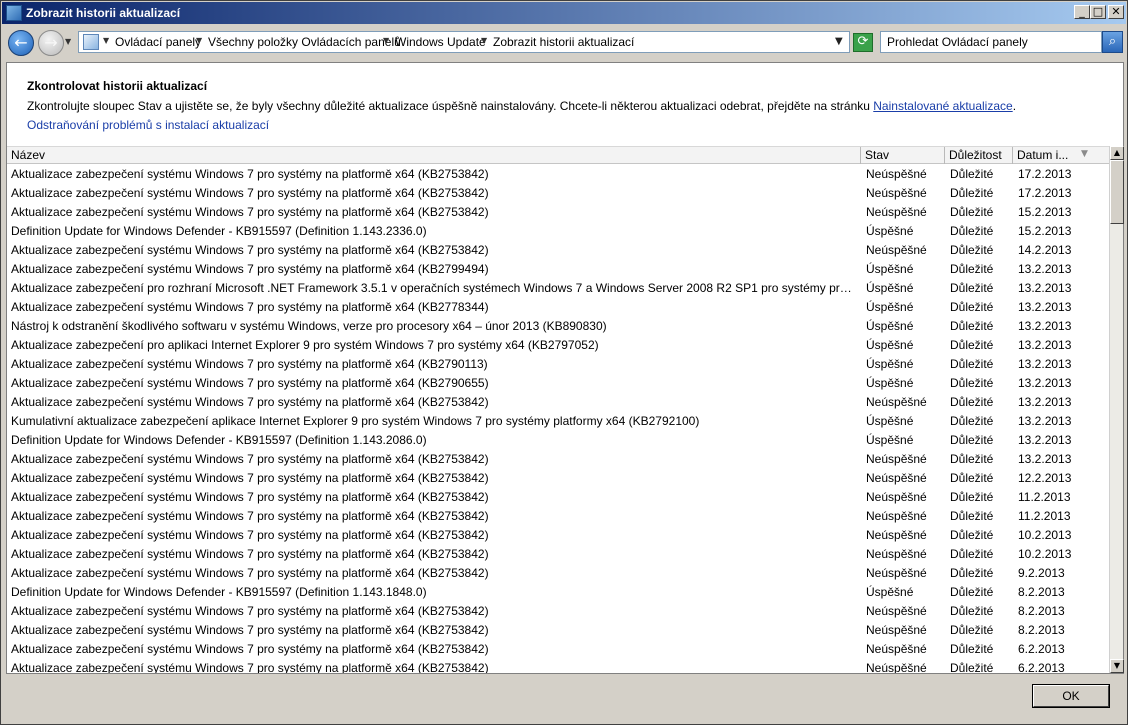 This screenshot has width=1128, height=725. I want to click on breadcrumb-update-history: Zobrazit historii aktualizací, so click(563, 42).